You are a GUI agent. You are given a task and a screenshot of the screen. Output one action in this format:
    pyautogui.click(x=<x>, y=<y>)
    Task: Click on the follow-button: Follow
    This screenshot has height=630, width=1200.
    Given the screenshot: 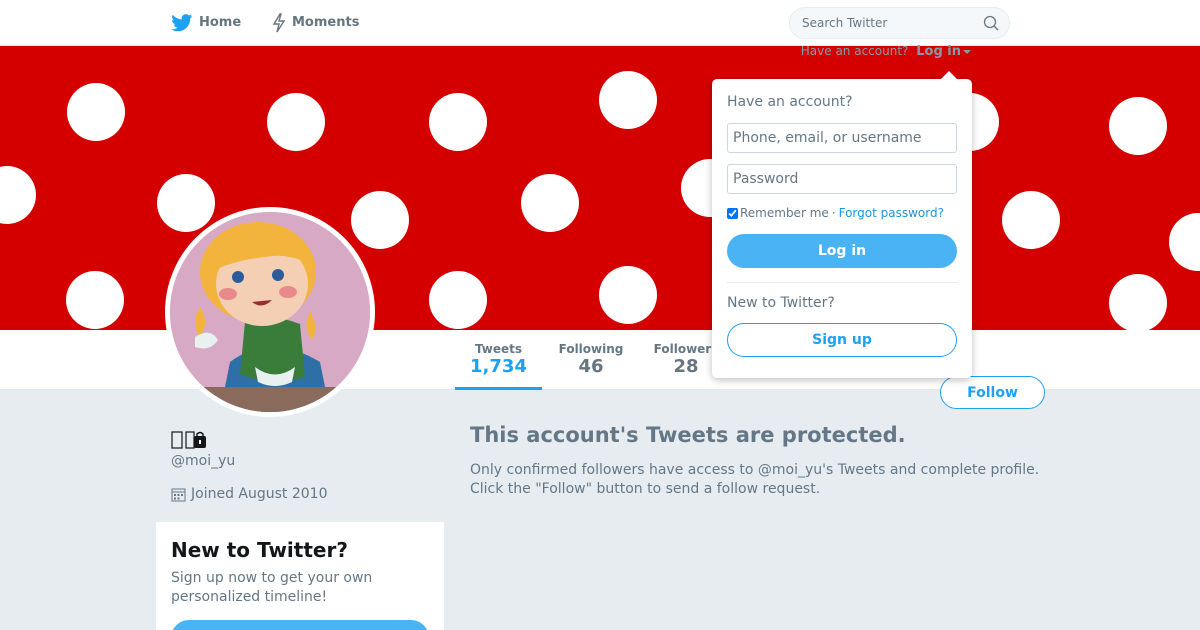 What is the action you would take?
    pyautogui.click(x=992, y=392)
    